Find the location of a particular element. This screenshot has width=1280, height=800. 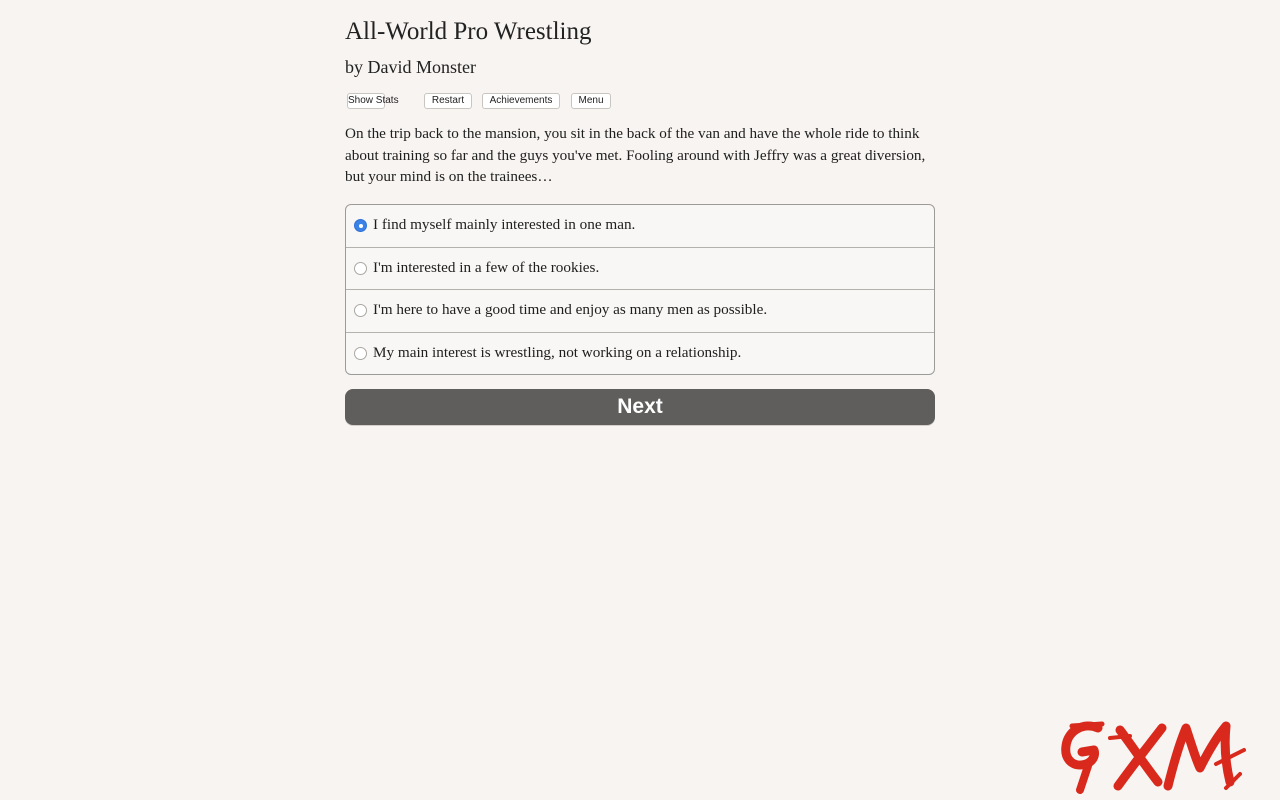

next-button: Next is located at coordinates (640, 407).